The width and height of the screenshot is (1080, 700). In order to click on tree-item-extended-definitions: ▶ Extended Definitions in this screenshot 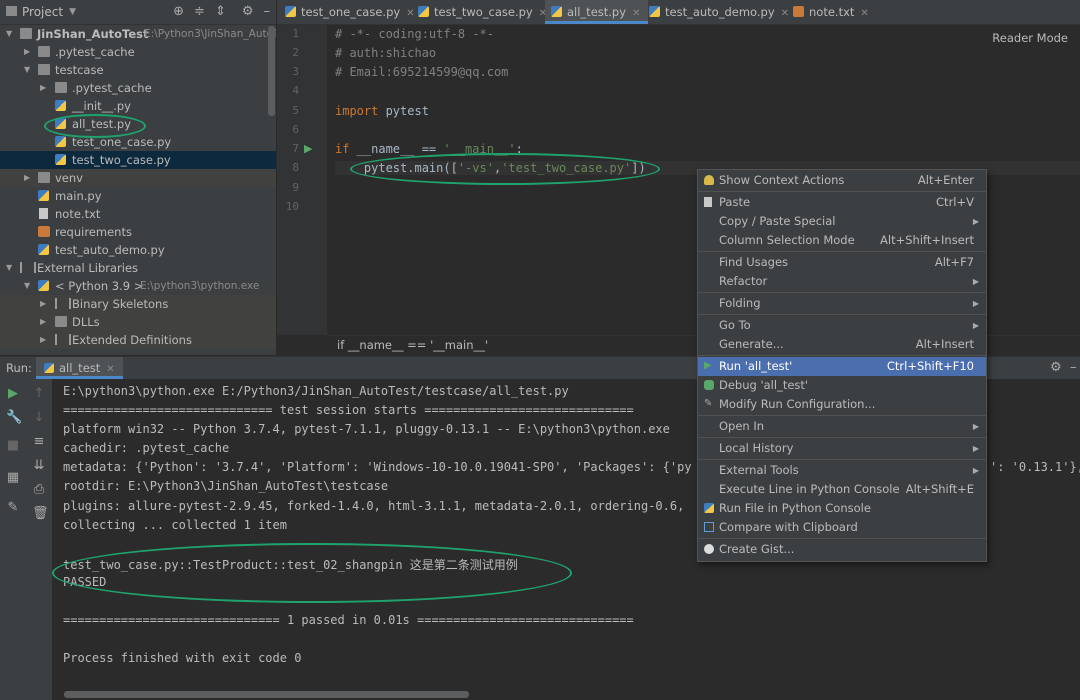, I will do `click(138, 340)`.